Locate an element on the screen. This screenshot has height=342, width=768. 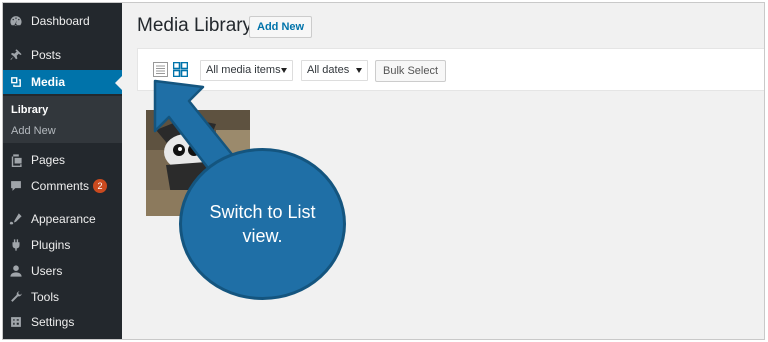
media-icon is located at coordinates (16, 82).